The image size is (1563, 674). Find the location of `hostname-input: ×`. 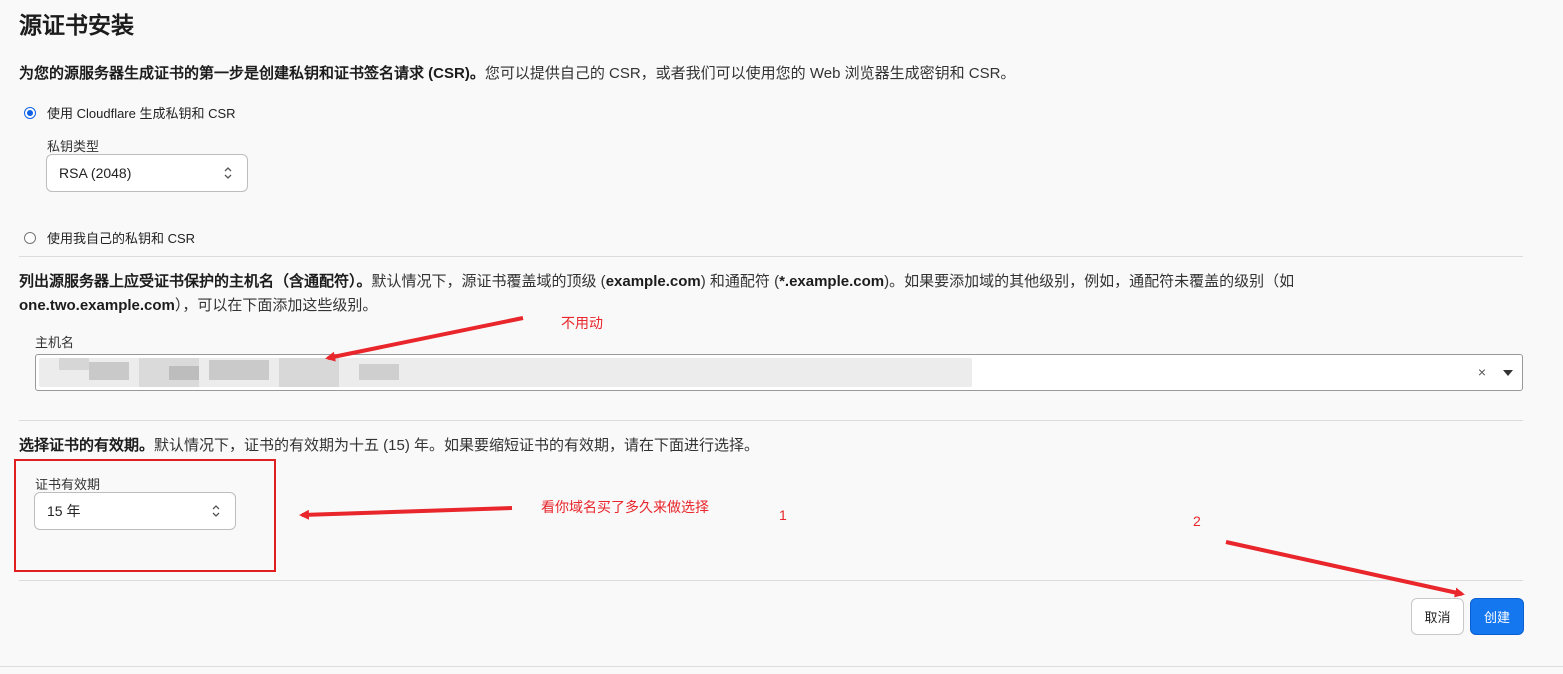

hostname-input: × is located at coordinates (779, 372).